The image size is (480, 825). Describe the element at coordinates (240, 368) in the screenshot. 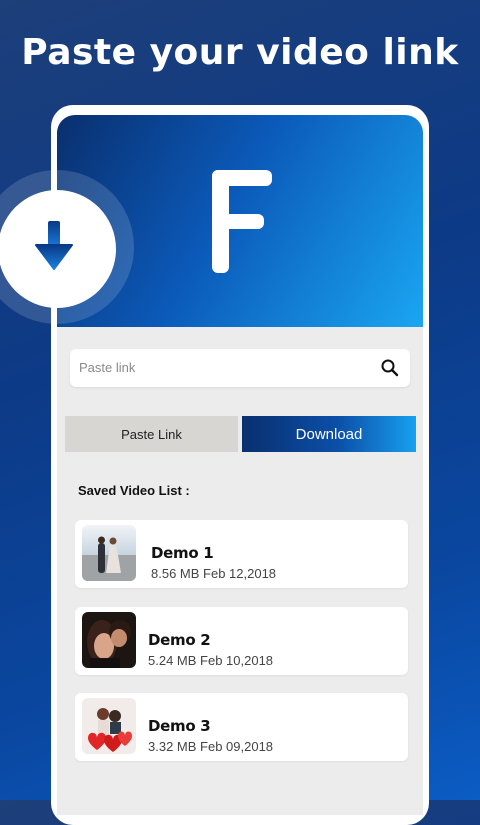

I see `search-box: Paste link` at that location.